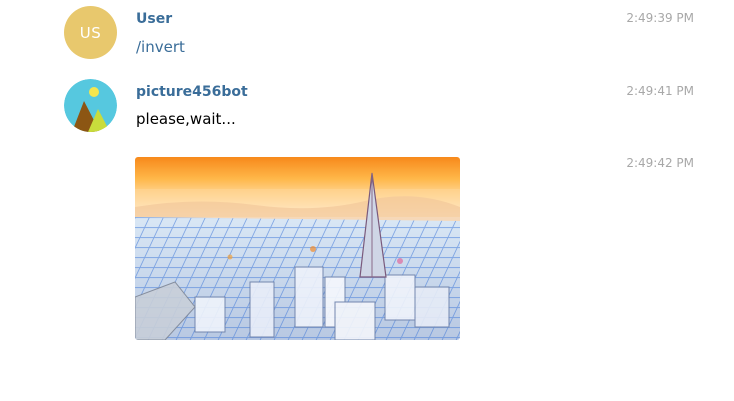  I want to click on message-author: User, so click(154, 19).